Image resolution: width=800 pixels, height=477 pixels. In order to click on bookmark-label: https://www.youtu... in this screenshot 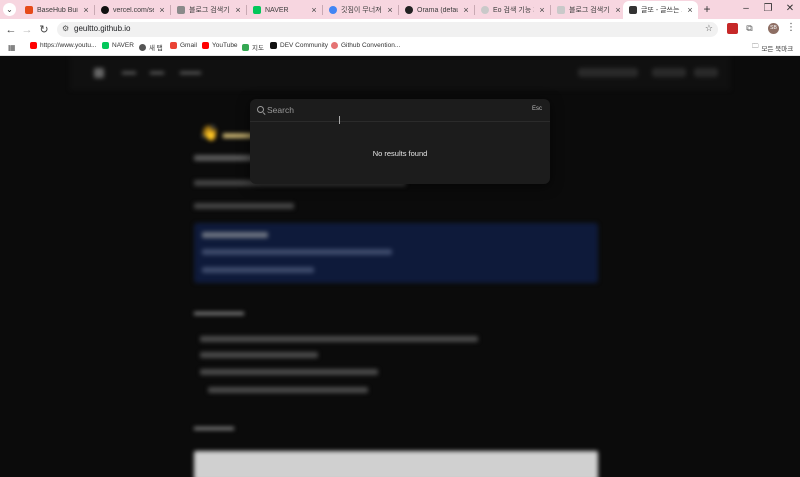, I will do `click(68, 45)`.